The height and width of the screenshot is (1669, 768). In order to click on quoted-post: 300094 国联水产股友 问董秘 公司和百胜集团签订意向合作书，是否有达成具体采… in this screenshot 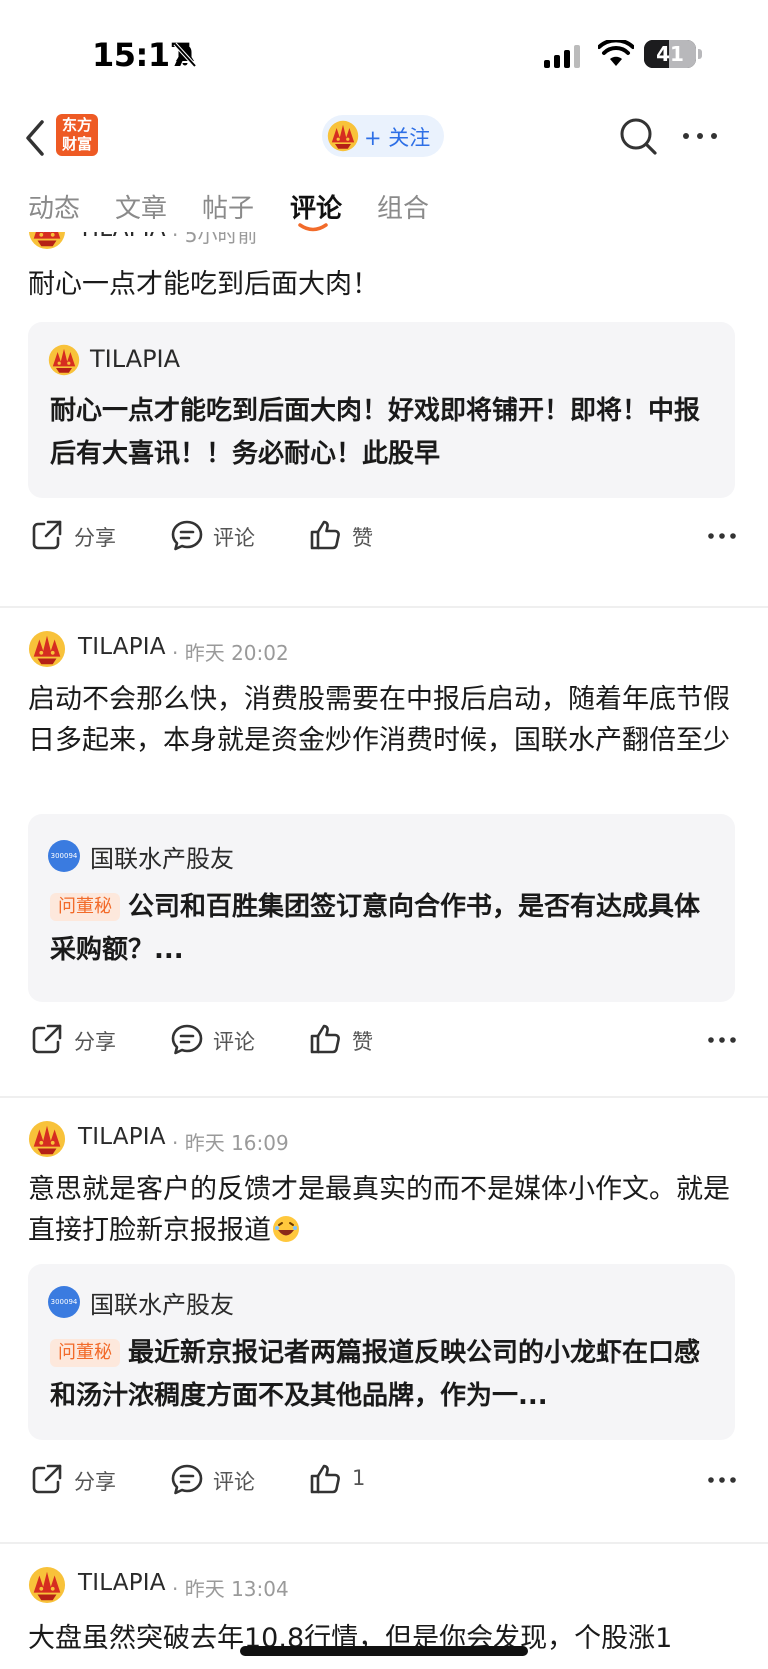, I will do `click(381, 908)`.